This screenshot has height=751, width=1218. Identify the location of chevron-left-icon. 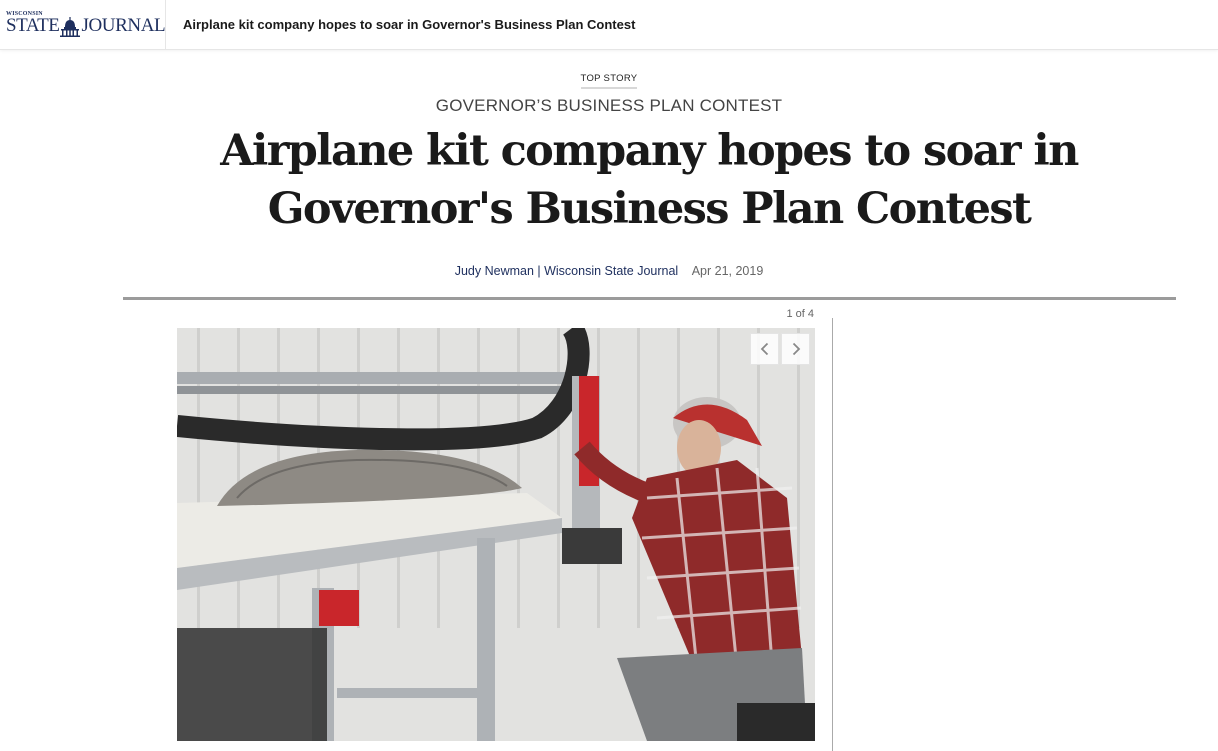
(764, 349).